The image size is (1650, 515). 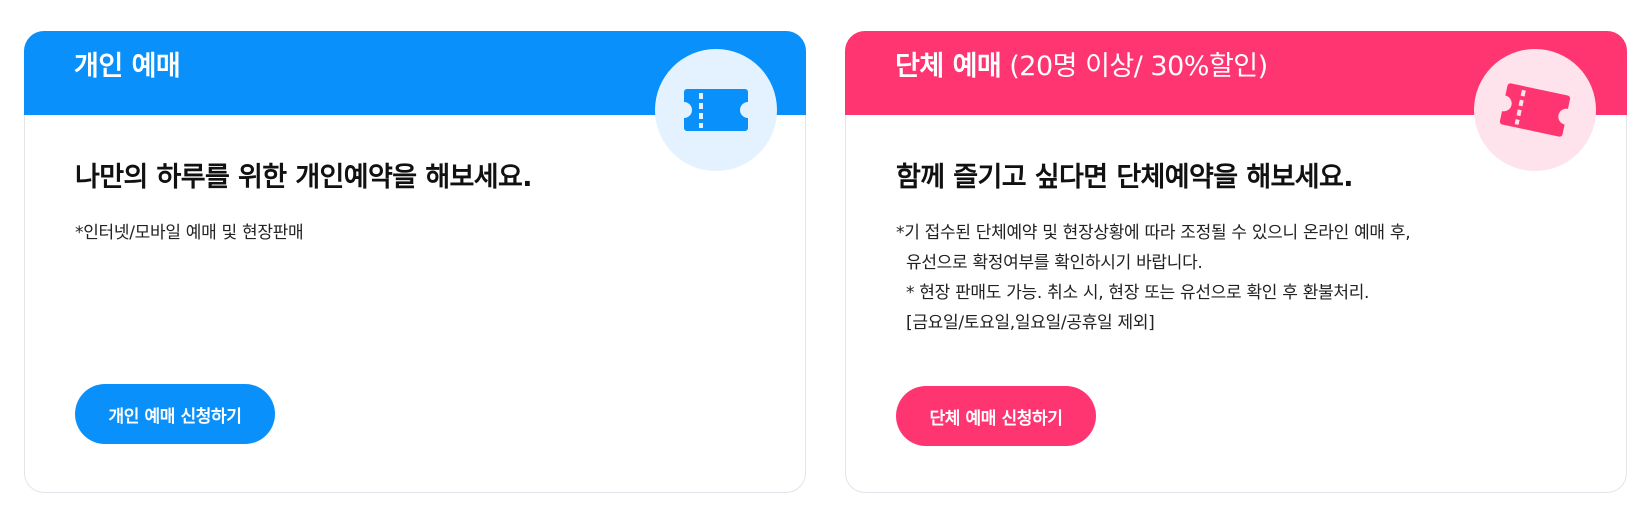 What do you see at coordinates (1054, 263) in the screenshot?
I see `note-line: 유선으로 확정여부를 확인하시기 바랍니다.` at bounding box center [1054, 263].